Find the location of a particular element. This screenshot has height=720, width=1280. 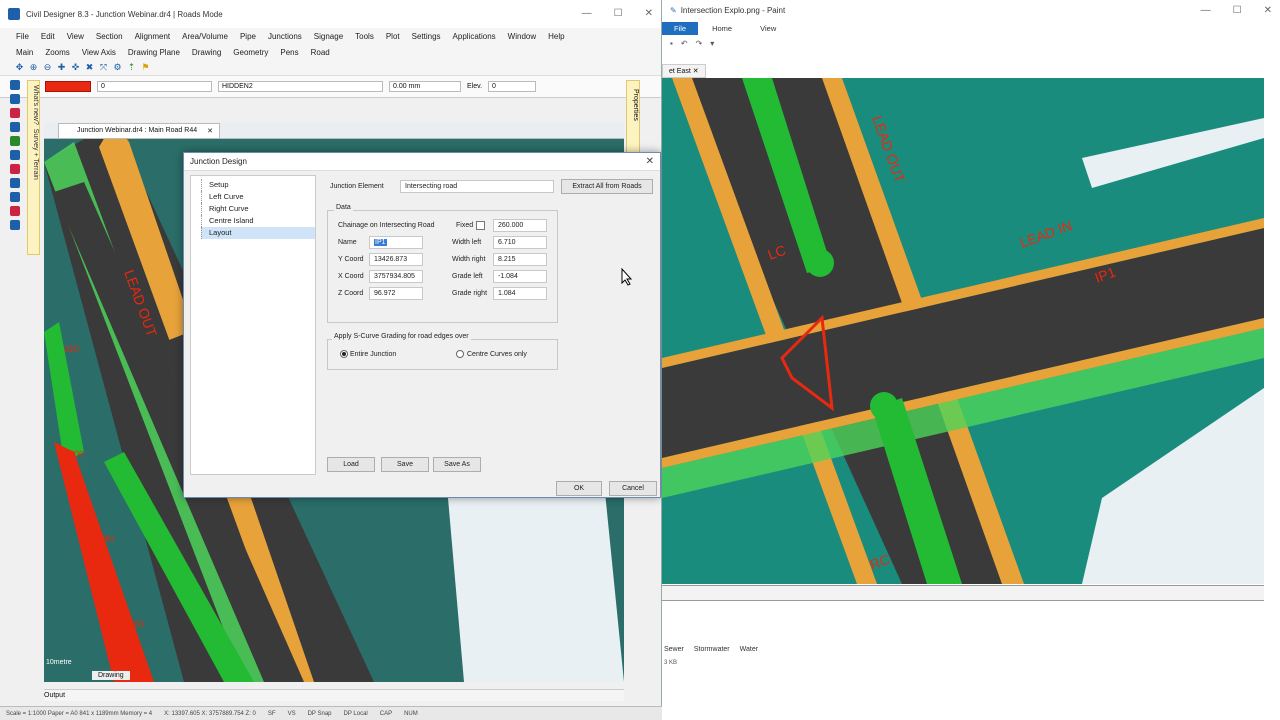

plot-icon is located at coordinates (15, 155).